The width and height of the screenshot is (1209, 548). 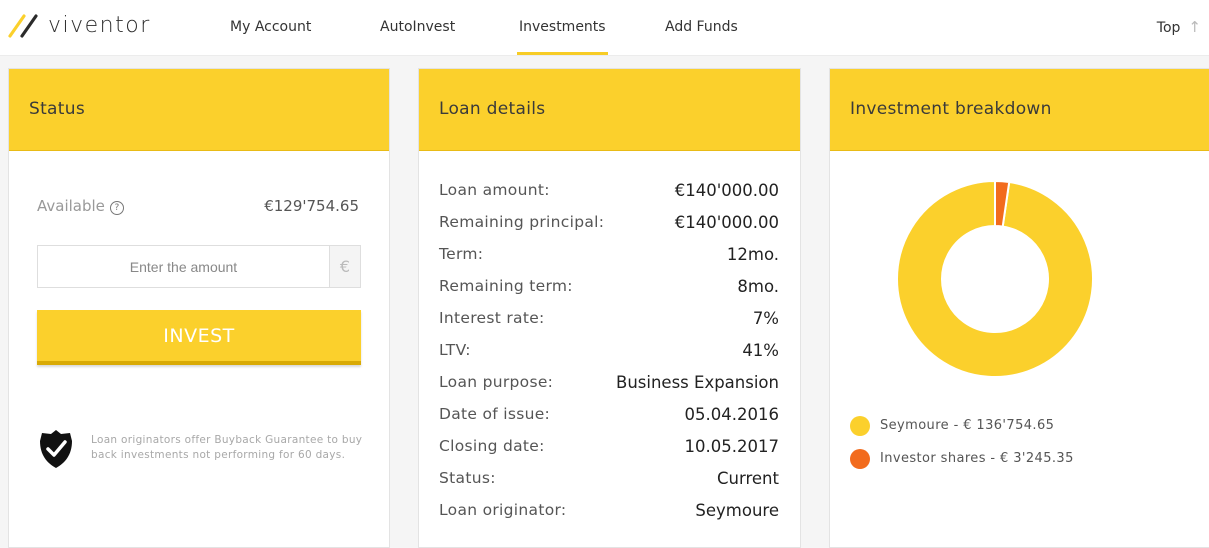 What do you see at coordinates (492, 318) in the screenshot?
I see `detail-label: Interest rate:` at bounding box center [492, 318].